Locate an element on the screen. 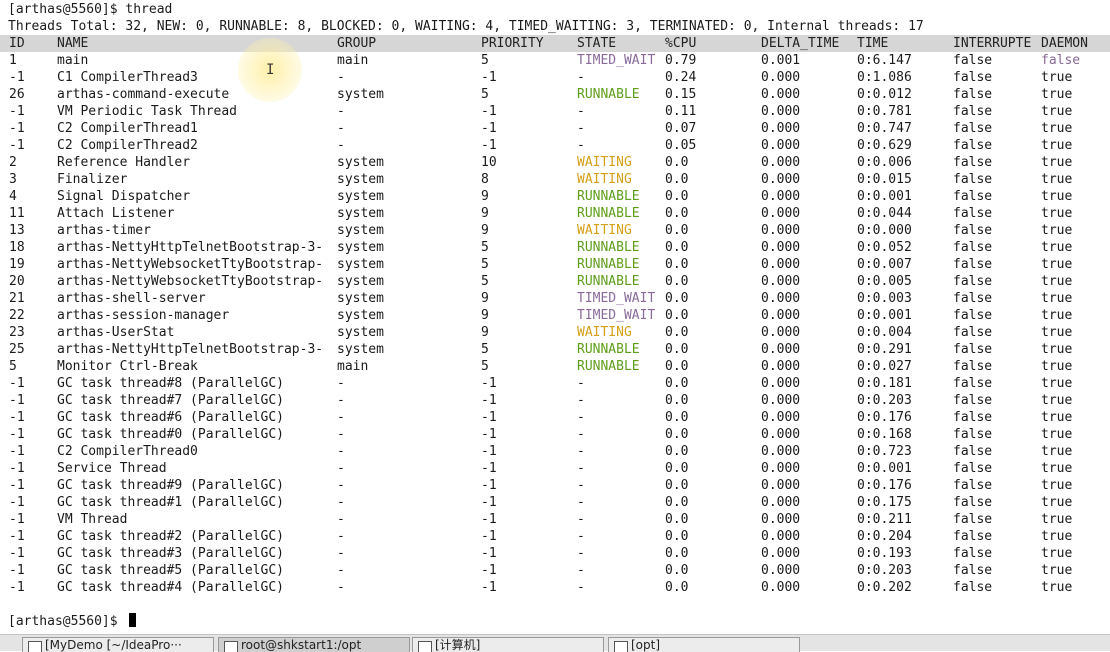  cell-state: WAITING is located at coordinates (604, 332).